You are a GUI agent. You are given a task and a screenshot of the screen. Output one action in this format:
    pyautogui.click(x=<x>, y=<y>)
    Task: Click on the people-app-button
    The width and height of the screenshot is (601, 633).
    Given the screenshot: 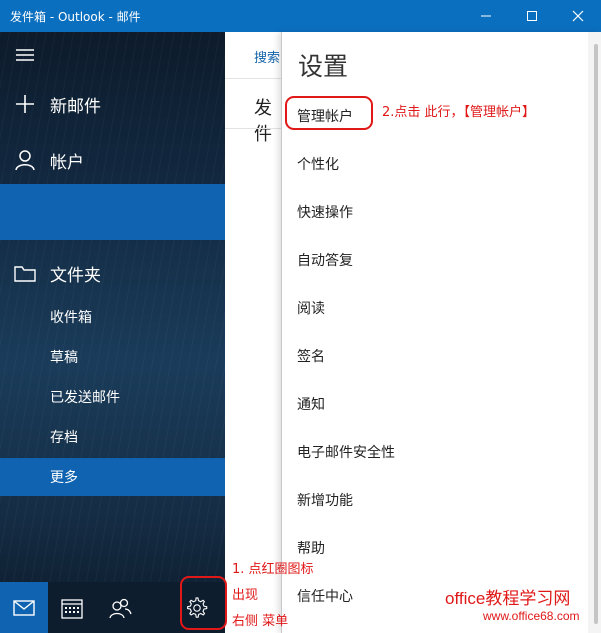 What is the action you would take?
    pyautogui.click(x=120, y=607)
    